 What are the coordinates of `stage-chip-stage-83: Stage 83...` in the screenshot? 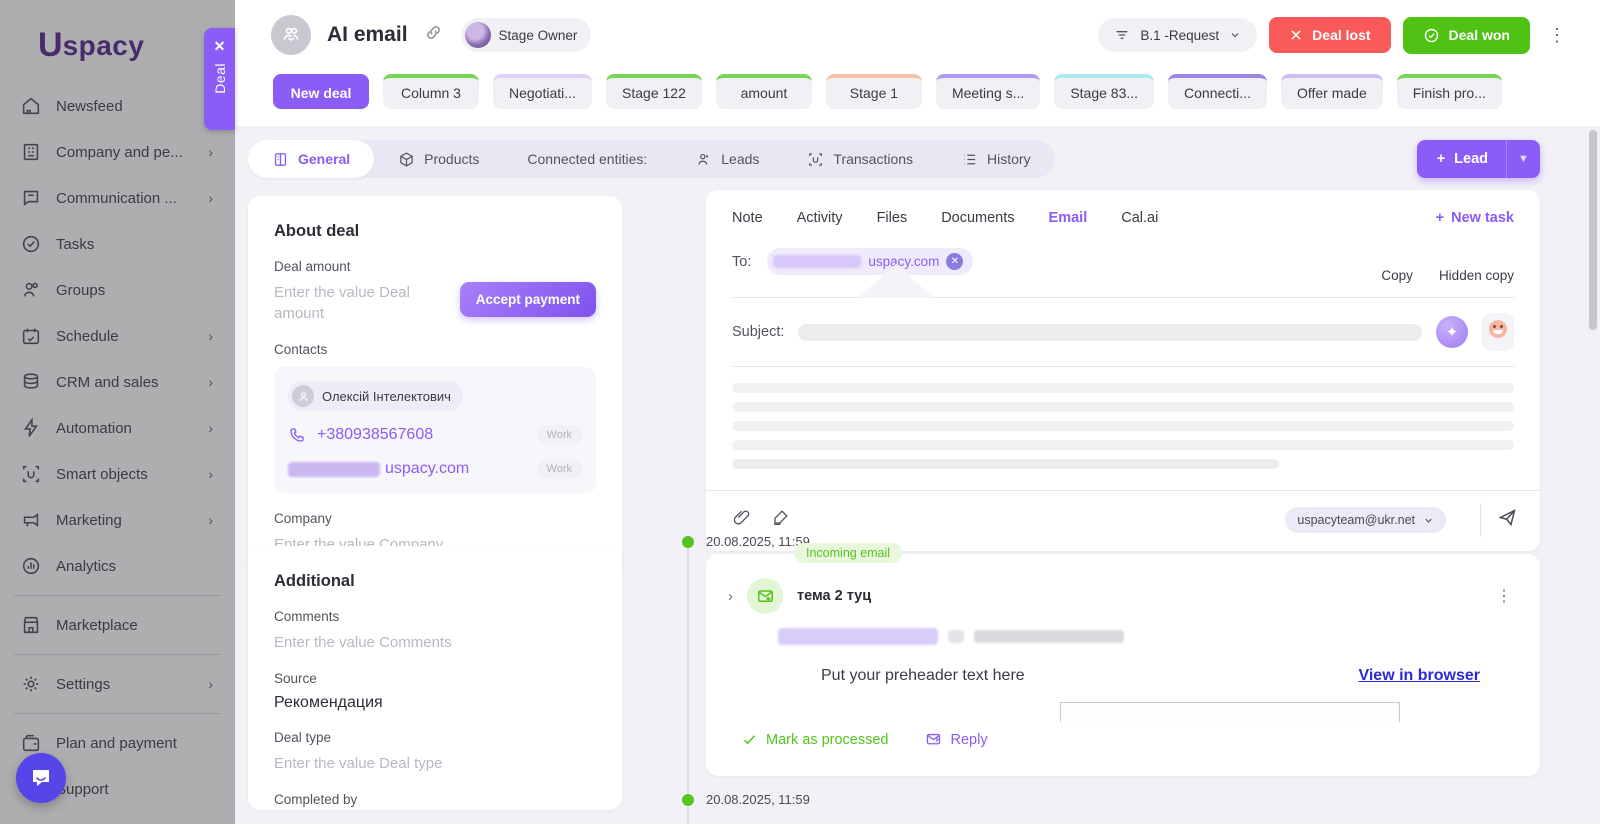 It's located at (1104, 91).